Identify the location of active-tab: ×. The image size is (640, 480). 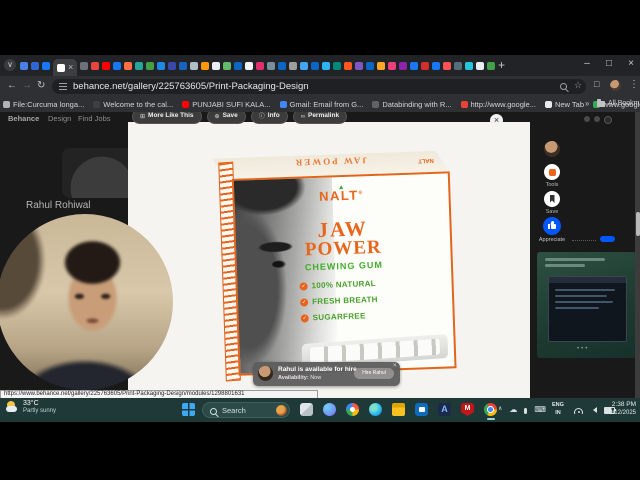
(65, 67).